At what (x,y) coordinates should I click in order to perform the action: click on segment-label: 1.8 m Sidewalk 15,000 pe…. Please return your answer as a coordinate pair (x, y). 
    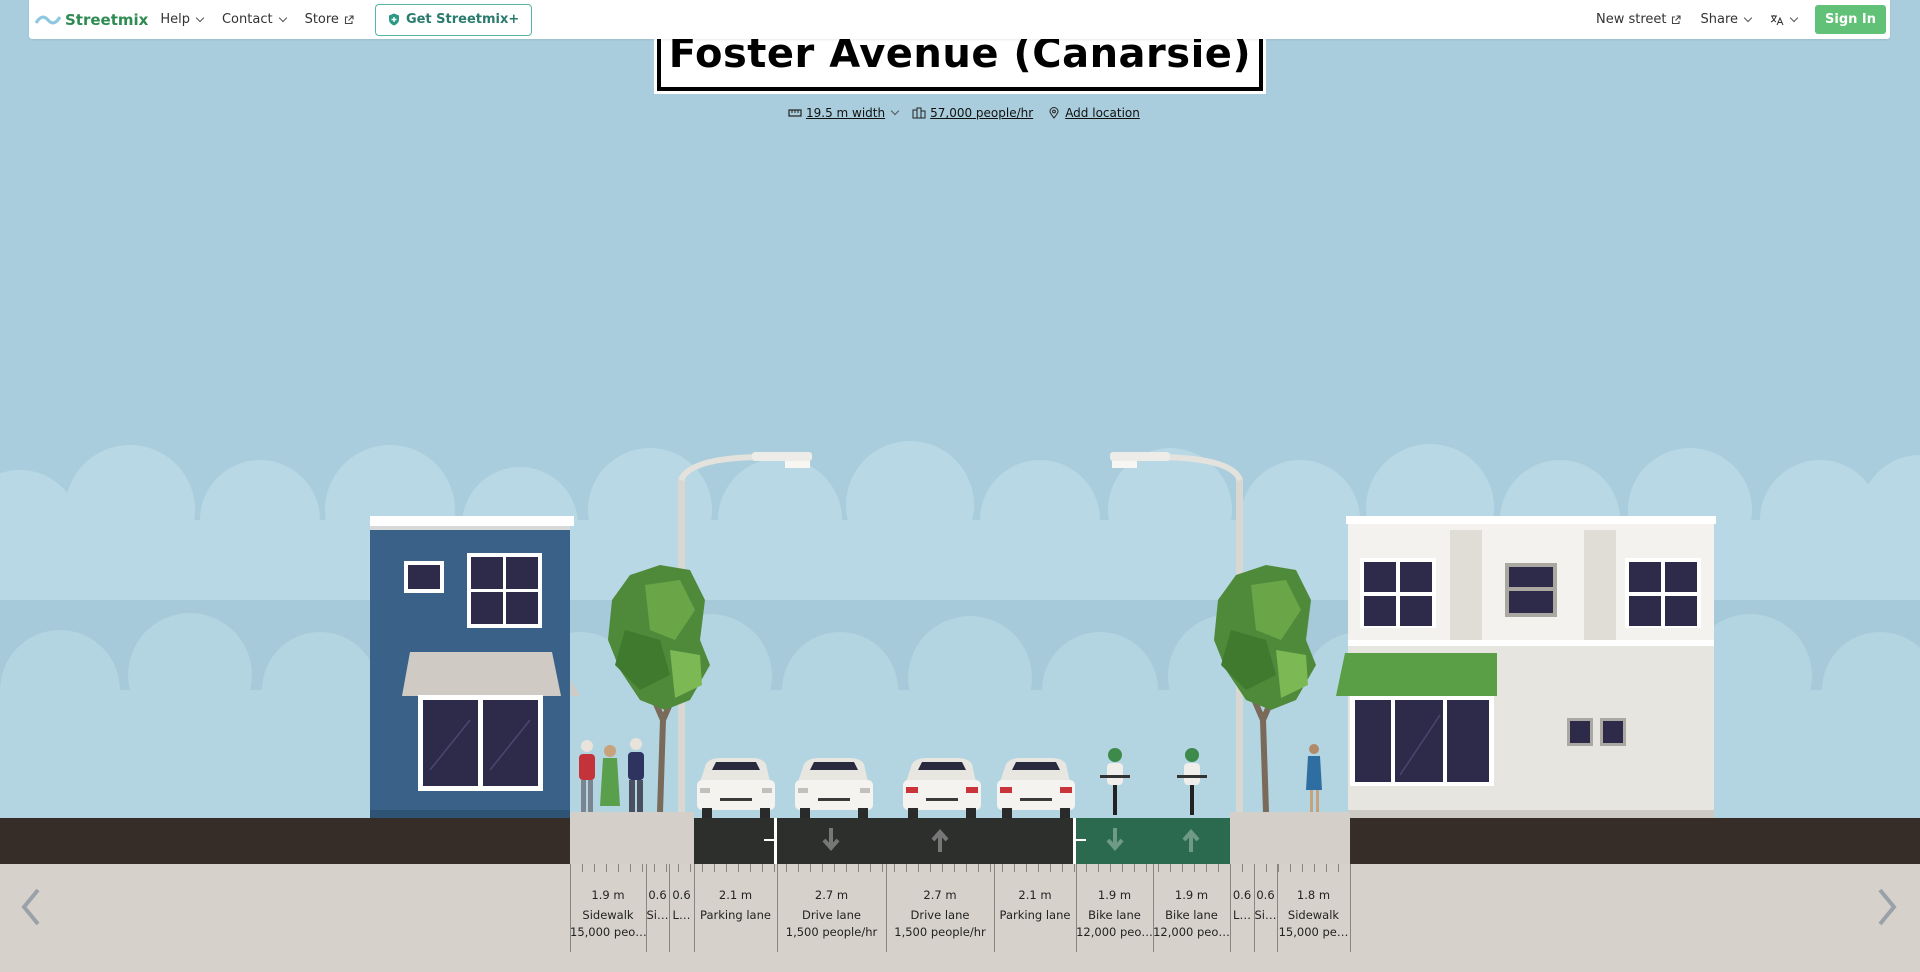
    Looking at the image, I should click on (1313, 909).